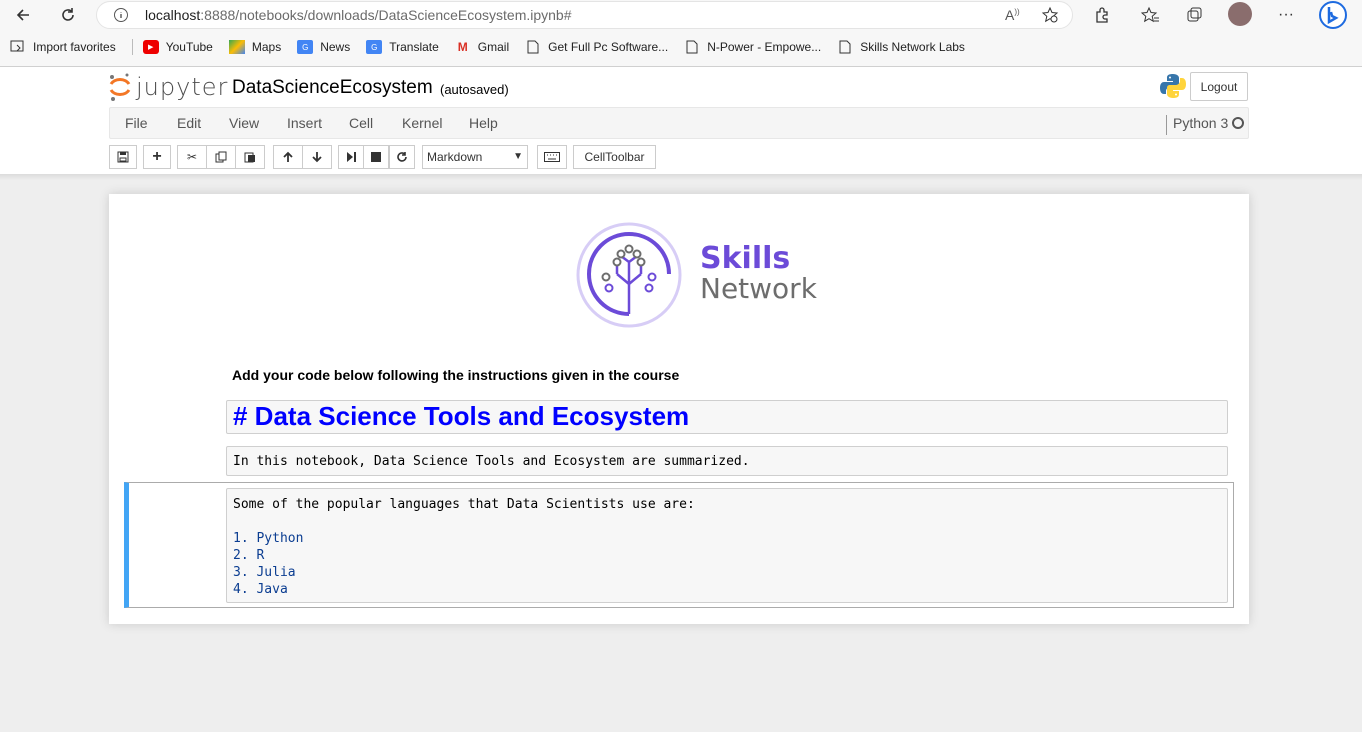 The height and width of the screenshot is (732, 1362). Describe the element at coordinates (681, 177) in the screenshot. I see `header-shadow` at that location.